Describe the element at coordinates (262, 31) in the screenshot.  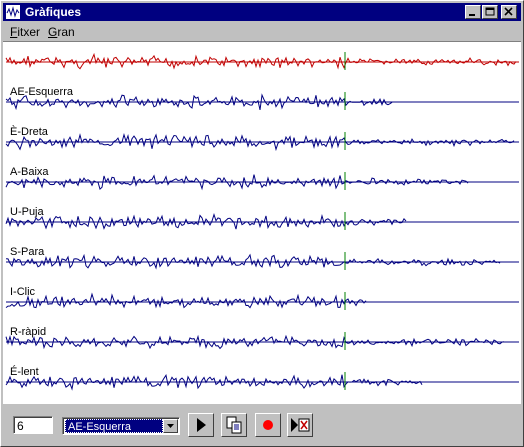
I see `menu-bar: Fitxer Gran` at that location.